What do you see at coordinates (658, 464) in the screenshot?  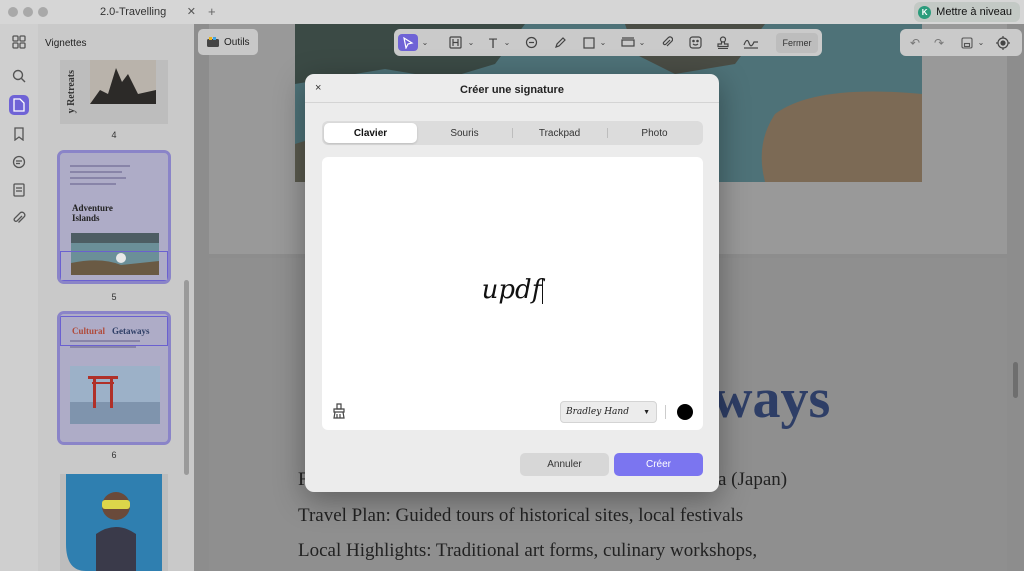 I see `create-button: Créer` at bounding box center [658, 464].